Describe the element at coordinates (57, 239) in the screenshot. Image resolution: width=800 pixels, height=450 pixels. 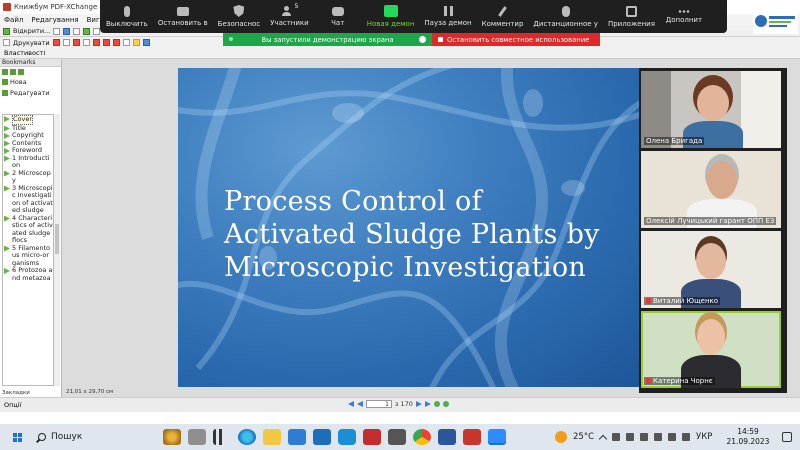
I see `scrollbar-thumb` at that location.